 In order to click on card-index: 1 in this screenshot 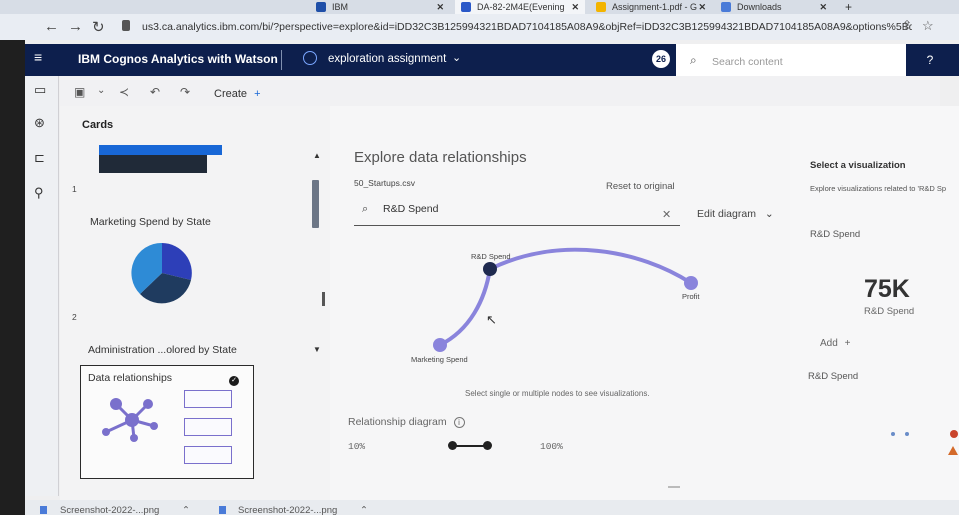, I will do `click(74, 189)`.